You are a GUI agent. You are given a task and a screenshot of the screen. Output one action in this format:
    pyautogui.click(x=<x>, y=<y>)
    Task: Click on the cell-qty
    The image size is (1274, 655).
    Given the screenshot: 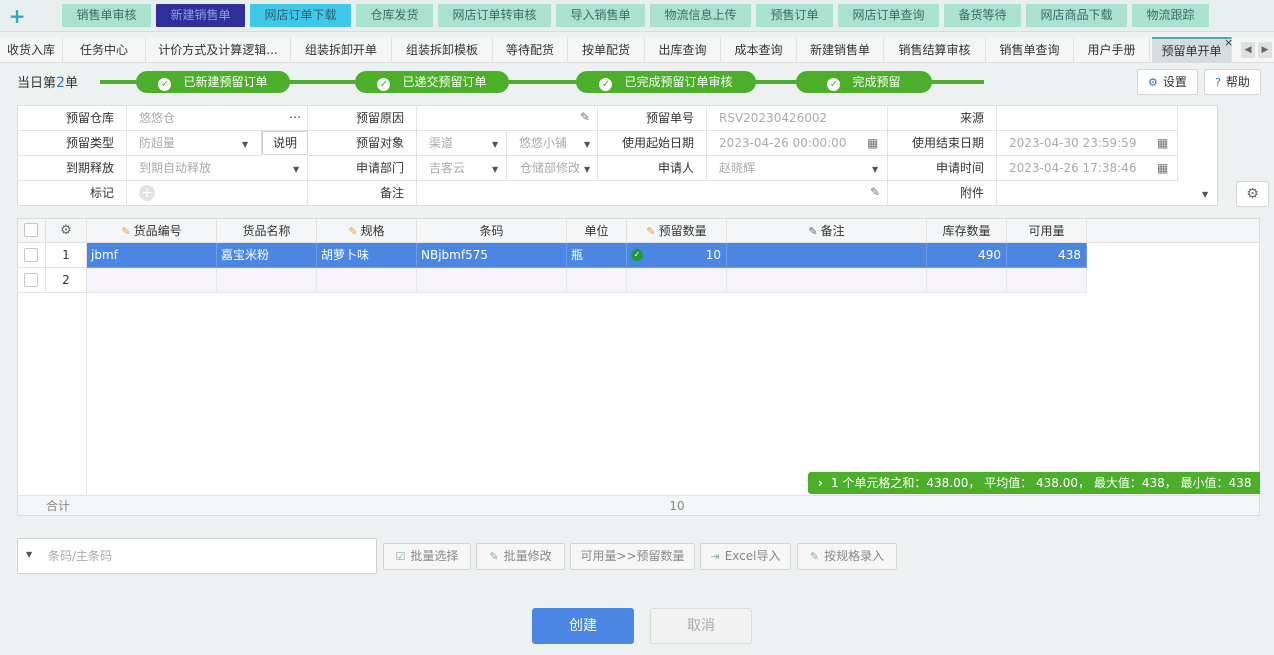 What is the action you would take?
    pyautogui.click(x=677, y=280)
    